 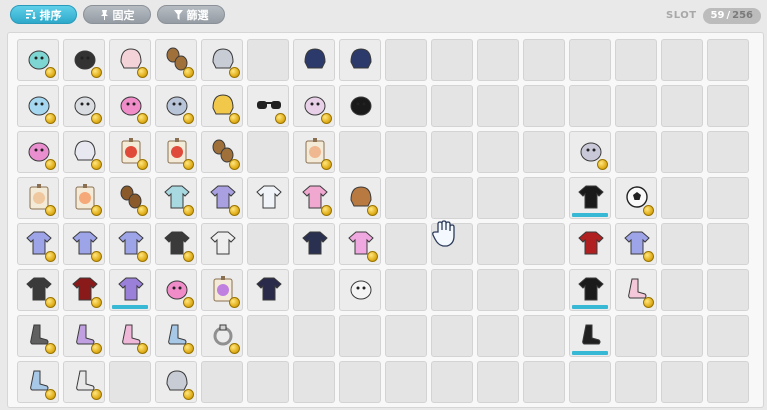 What do you see at coordinates (43, 14) in the screenshot?
I see `sort-button: 排序` at bounding box center [43, 14].